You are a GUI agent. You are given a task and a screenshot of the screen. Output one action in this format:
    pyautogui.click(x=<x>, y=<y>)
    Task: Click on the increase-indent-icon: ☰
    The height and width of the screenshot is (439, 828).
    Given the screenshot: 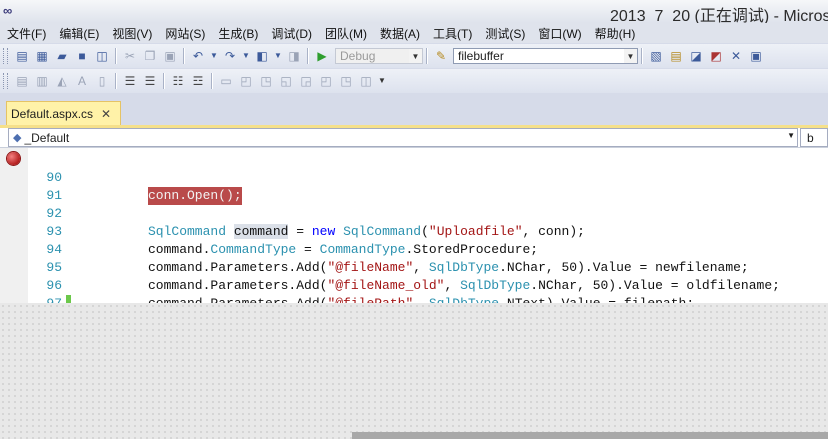 What is the action you would take?
    pyautogui.click(x=150, y=81)
    